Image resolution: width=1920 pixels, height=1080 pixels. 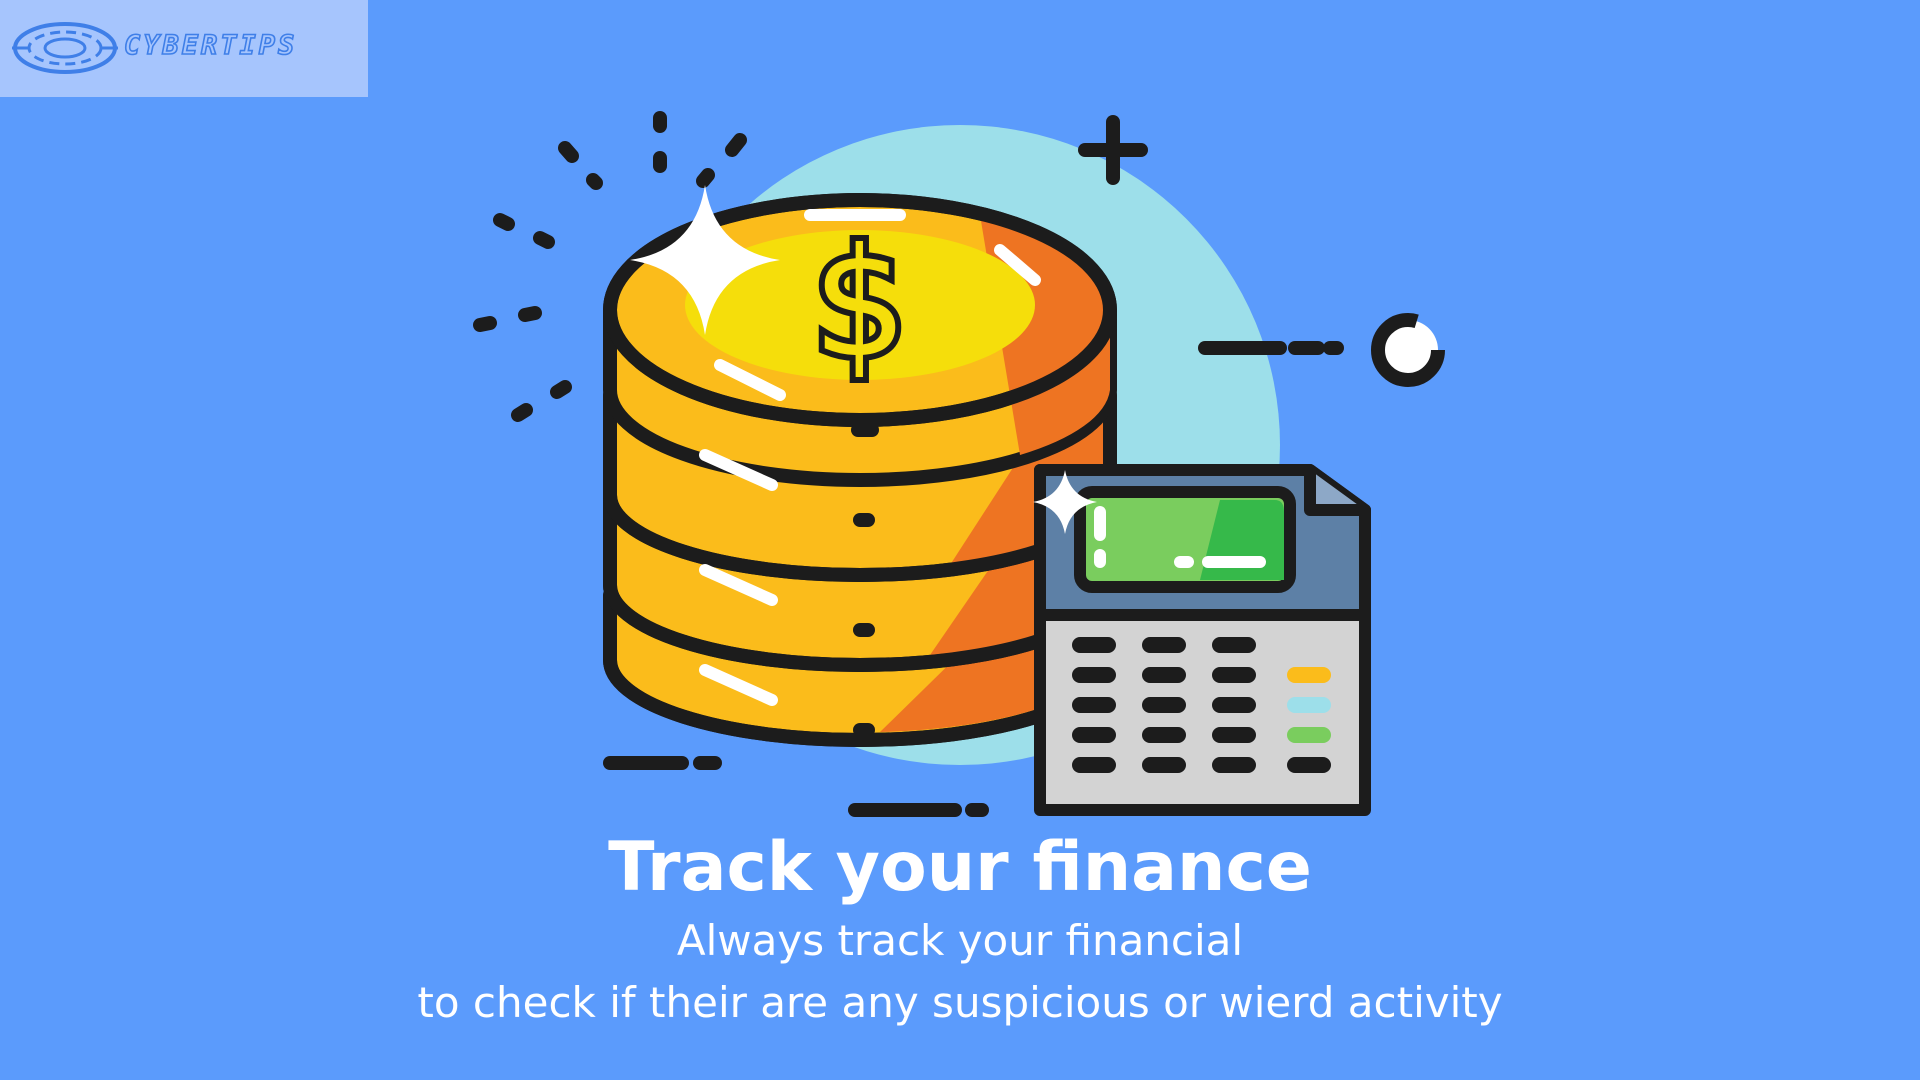 What do you see at coordinates (960, 867) in the screenshot?
I see `page-title: Track your finance` at bounding box center [960, 867].